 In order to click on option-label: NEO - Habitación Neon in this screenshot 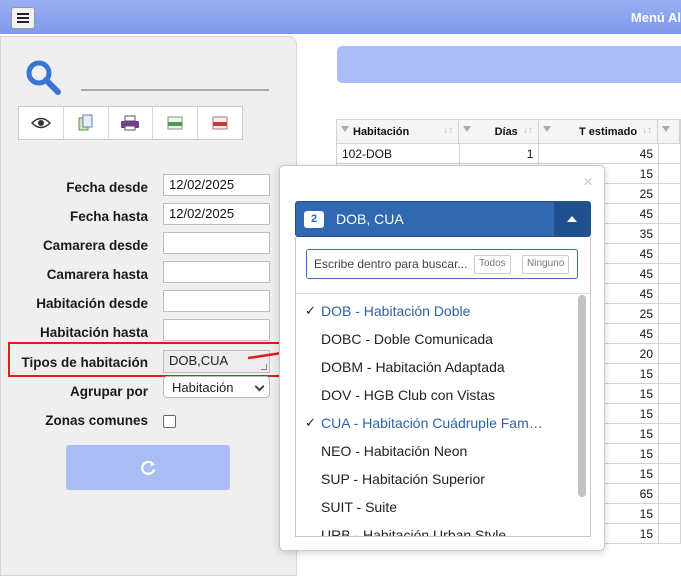, I will do `click(394, 451)`.